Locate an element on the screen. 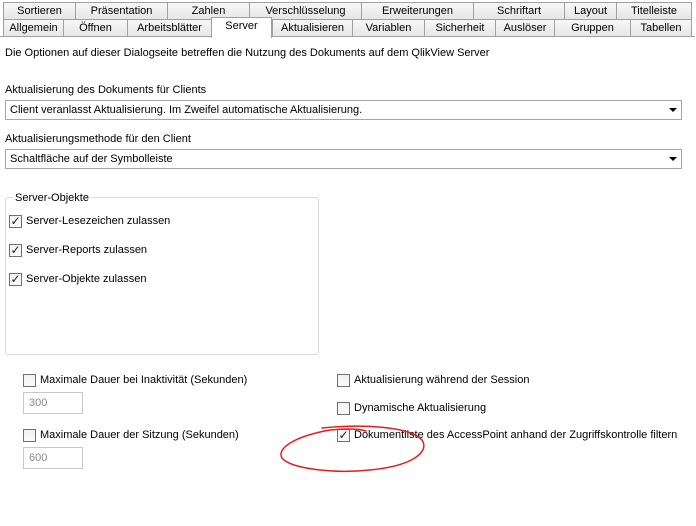 The width and height of the screenshot is (696, 526). server-reports-label: Server-Reports zulassen is located at coordinates (87, 250).